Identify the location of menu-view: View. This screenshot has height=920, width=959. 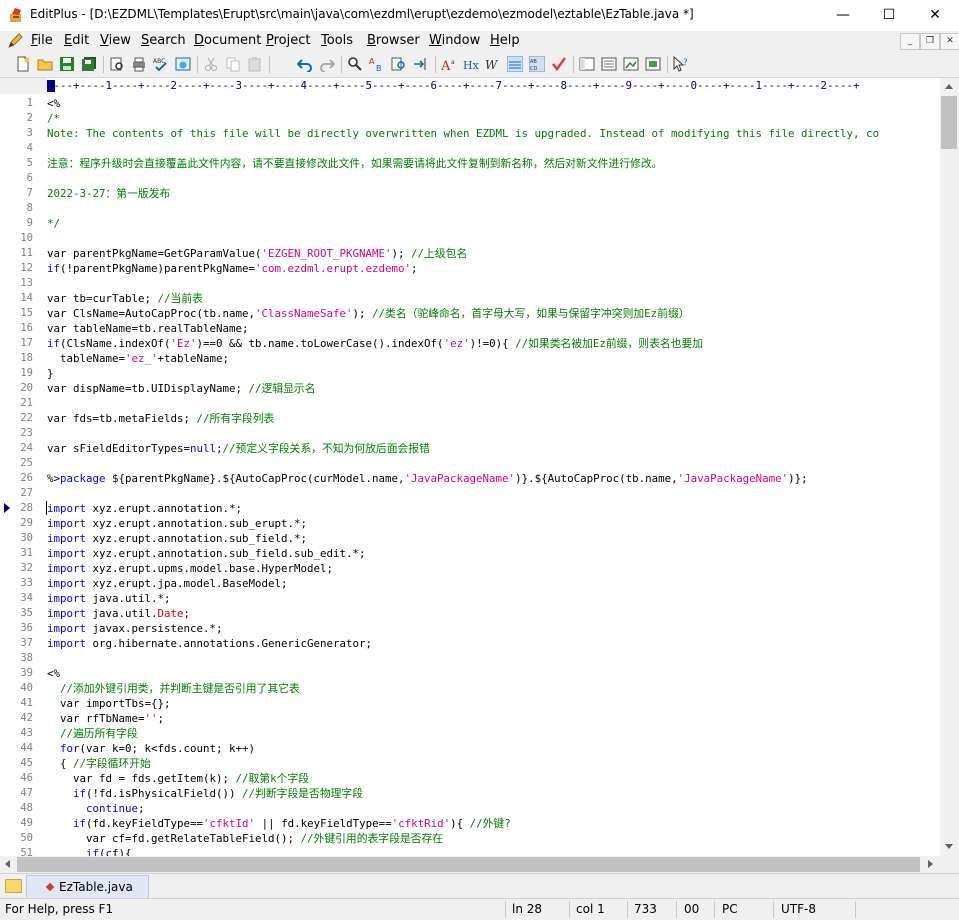
(115, 40).